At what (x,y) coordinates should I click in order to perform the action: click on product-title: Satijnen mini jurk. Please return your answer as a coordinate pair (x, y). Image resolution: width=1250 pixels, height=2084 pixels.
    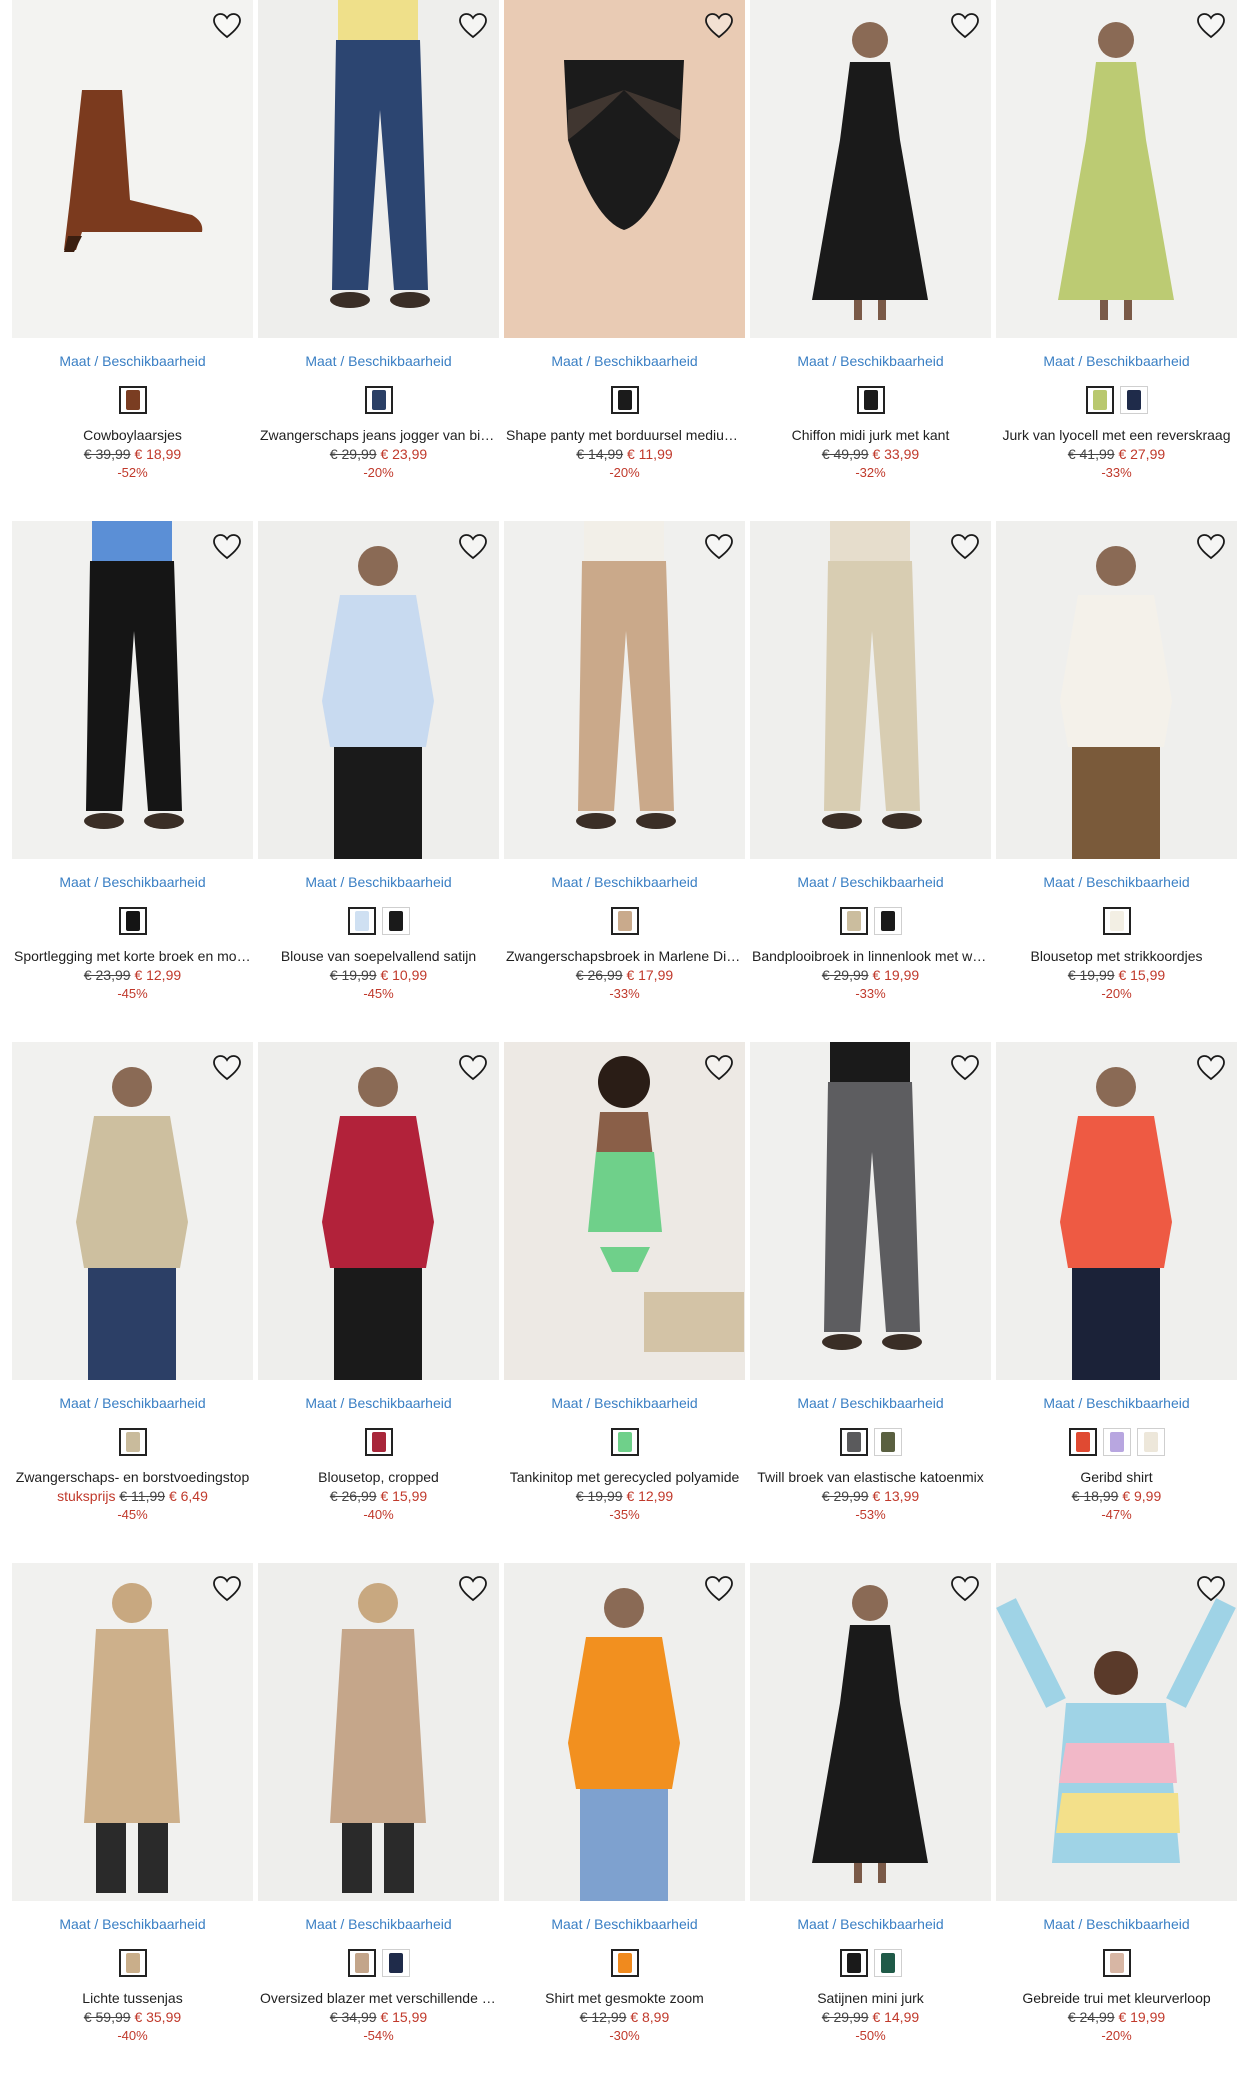
    Looking at the image, I should click on (870, 1998).